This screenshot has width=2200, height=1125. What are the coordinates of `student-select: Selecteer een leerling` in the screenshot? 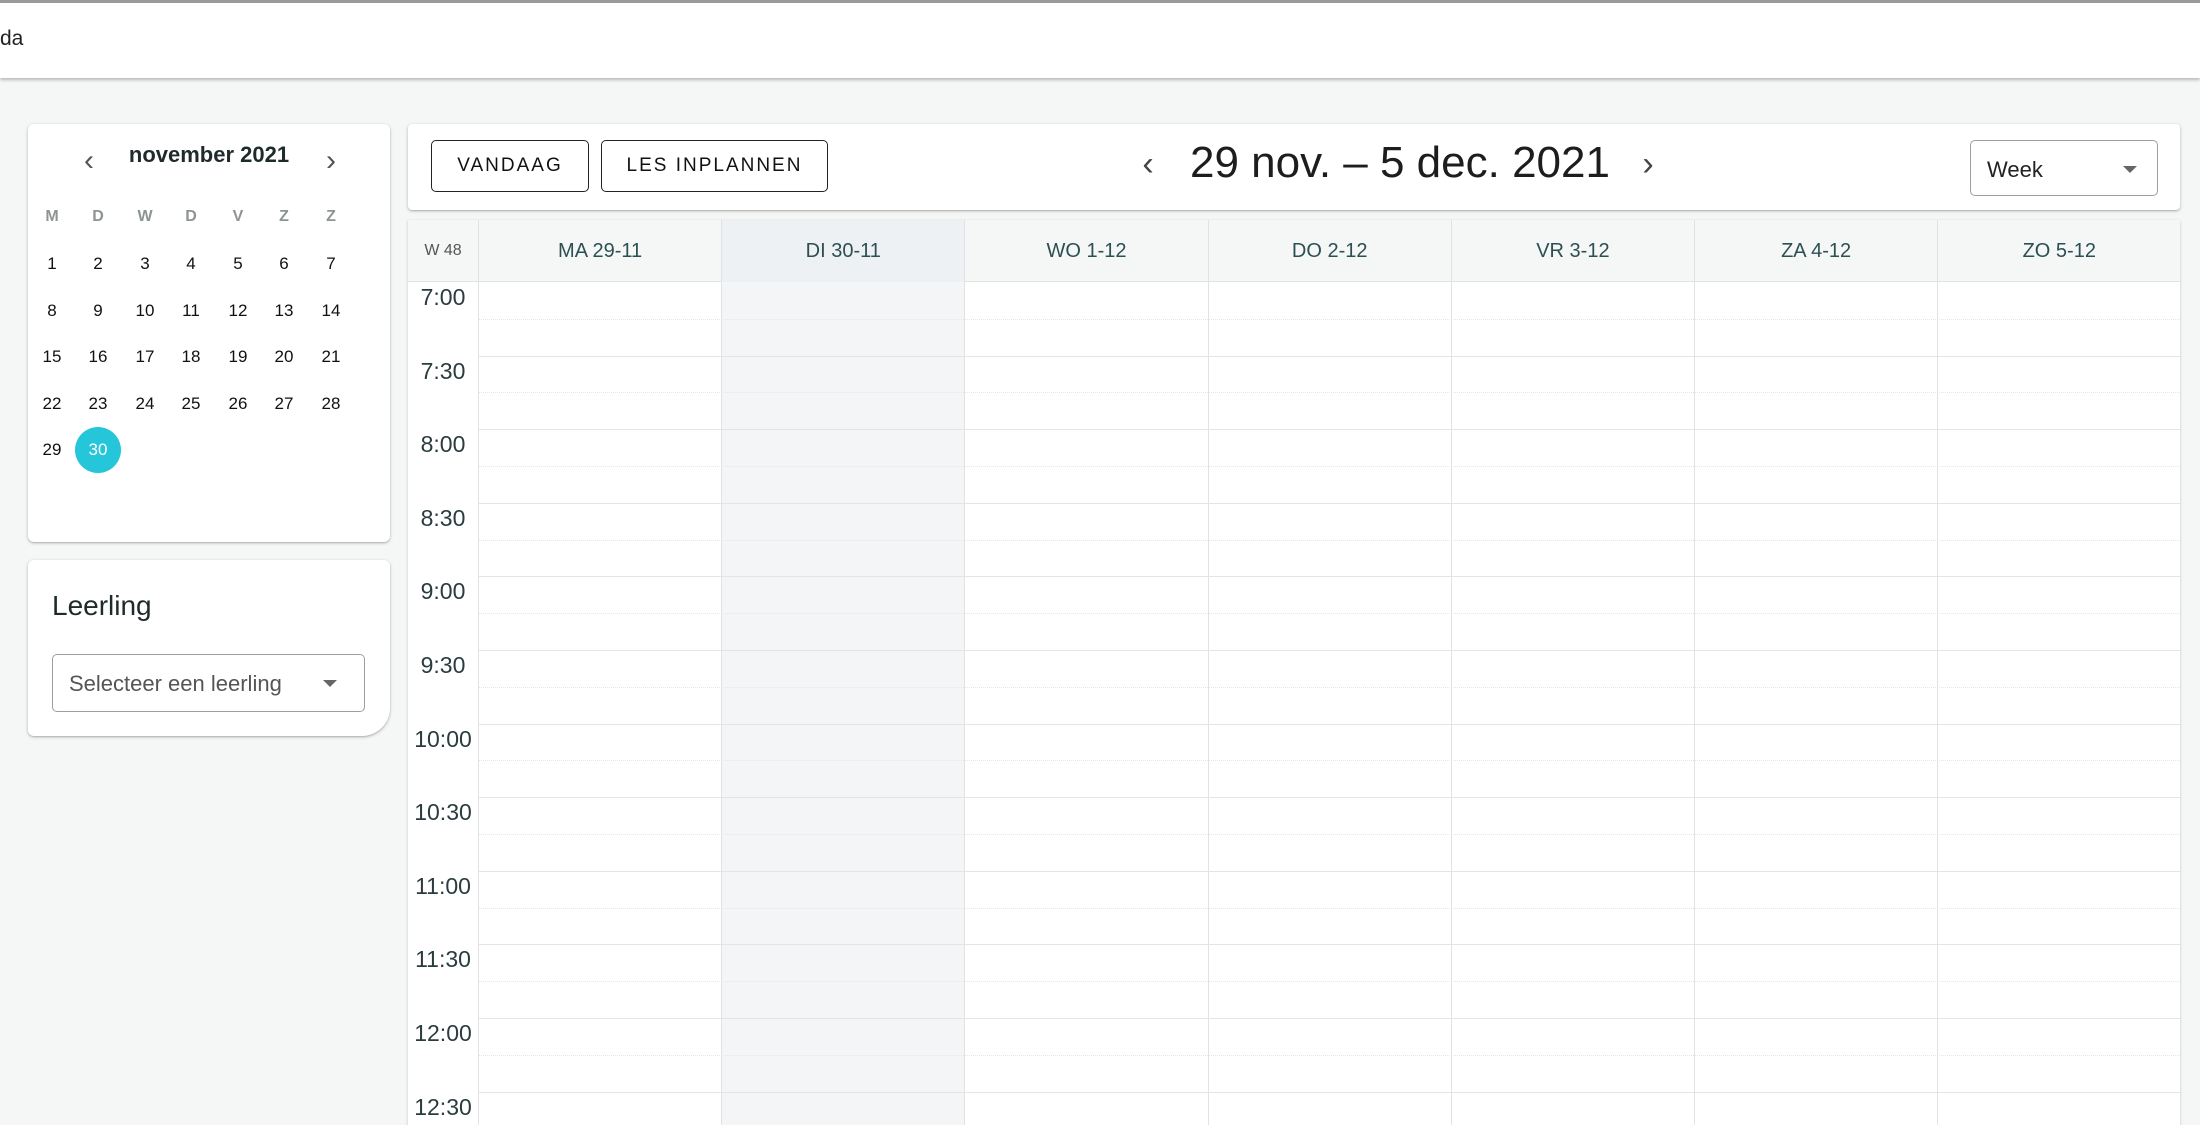 It's located at (208, 683).